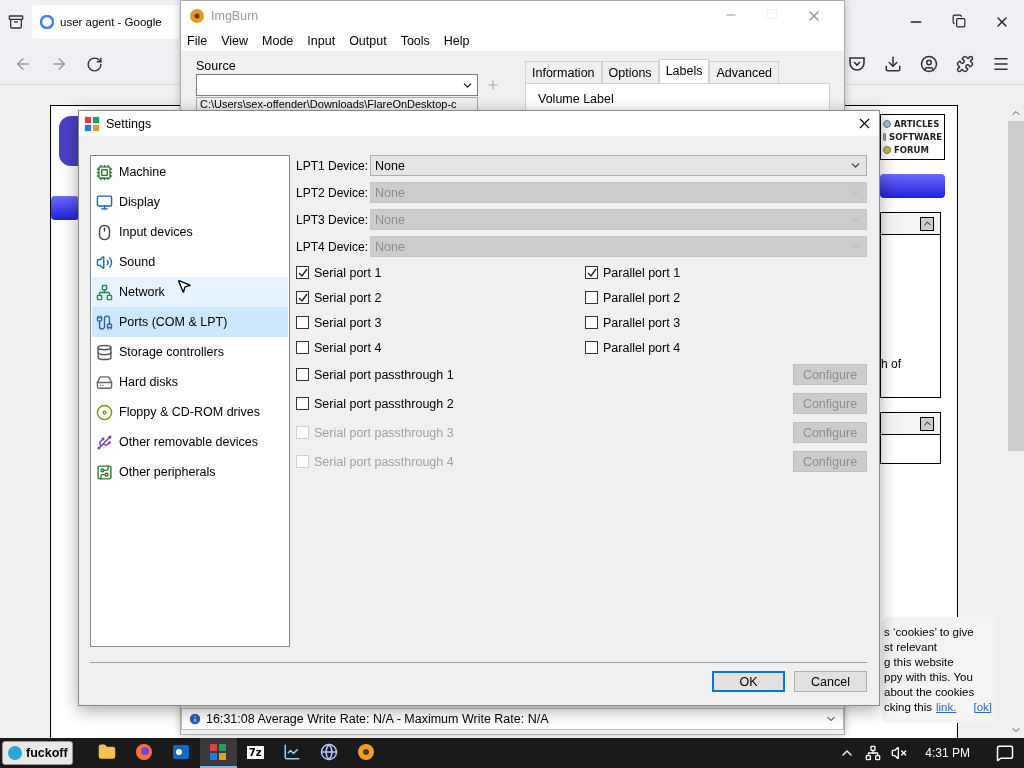 The height and width of the screenshot is (768, 1024). What do you see at coordinates (47, 22) in the screenshot?
I see `search-engine-icon` at bounding box center [47, 22].